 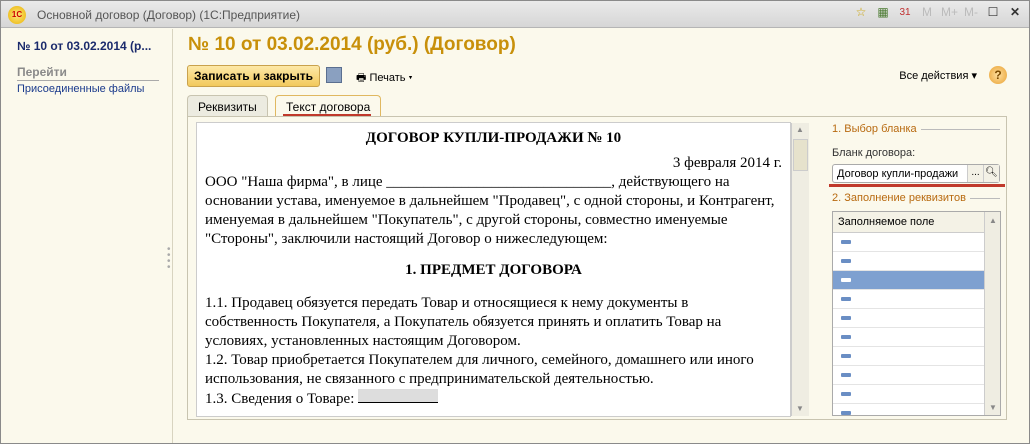 I want to click on doc-scrollbar: ▲ ▼, so click(x=800, y=269).